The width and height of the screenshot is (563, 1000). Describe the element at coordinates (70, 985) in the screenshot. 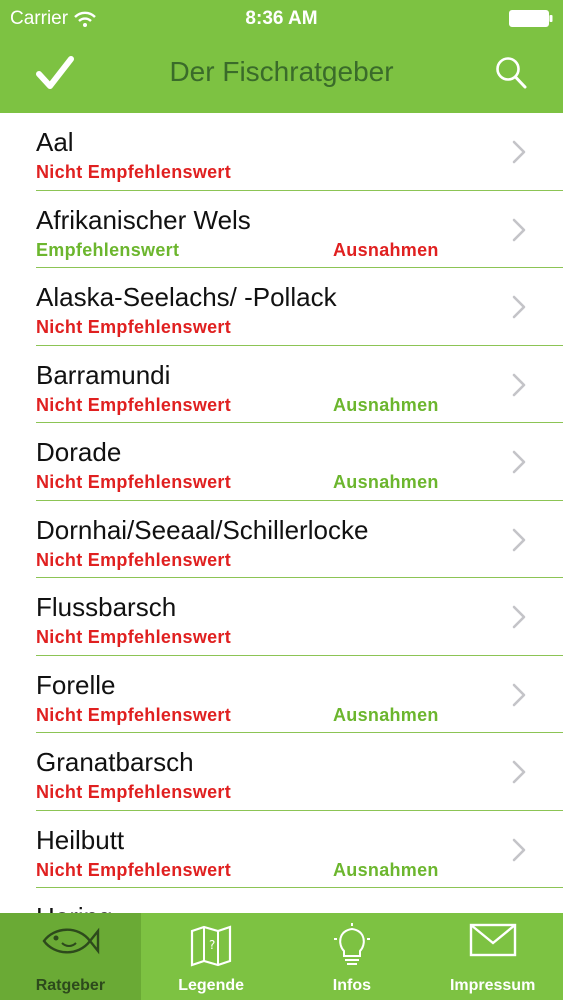

I see `tab-label: Ratgeber` at that location.